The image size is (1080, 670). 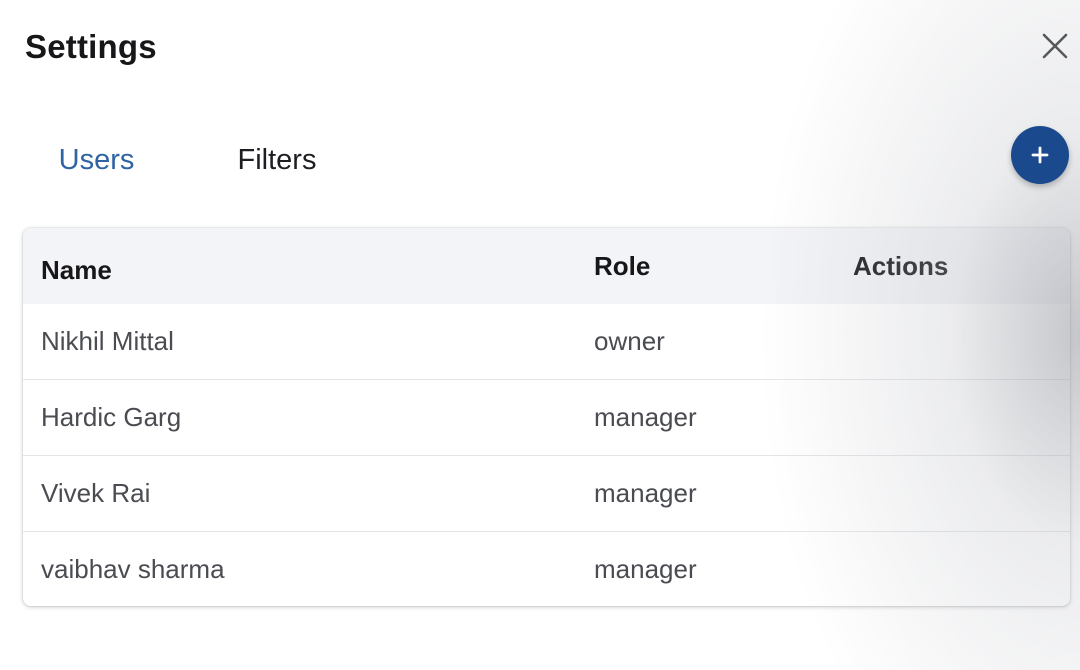 What do you see at coordinates (76, 270) in the screenshot?
I see `column-header-name: Name` at bounding box center [76, 270].